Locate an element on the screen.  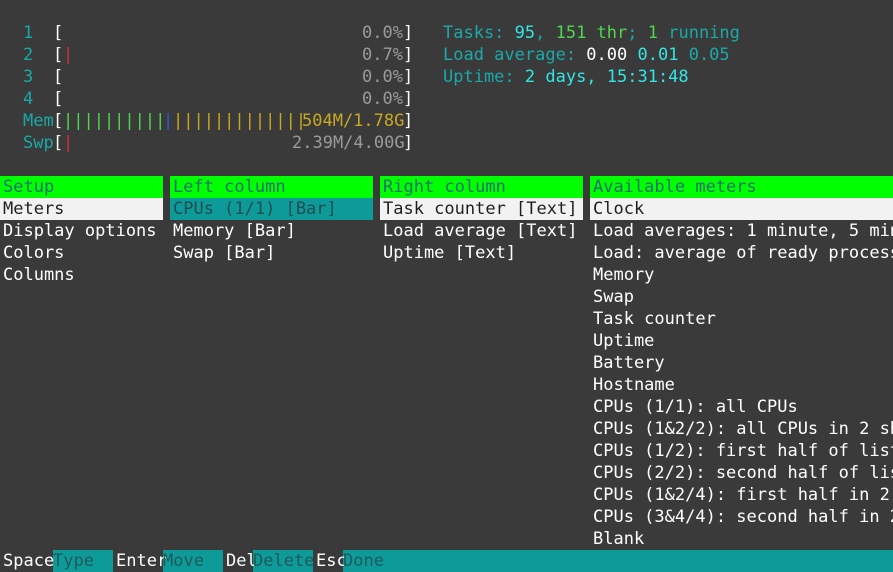
available-meter-item: Swap is located at coordinates (741, 297).